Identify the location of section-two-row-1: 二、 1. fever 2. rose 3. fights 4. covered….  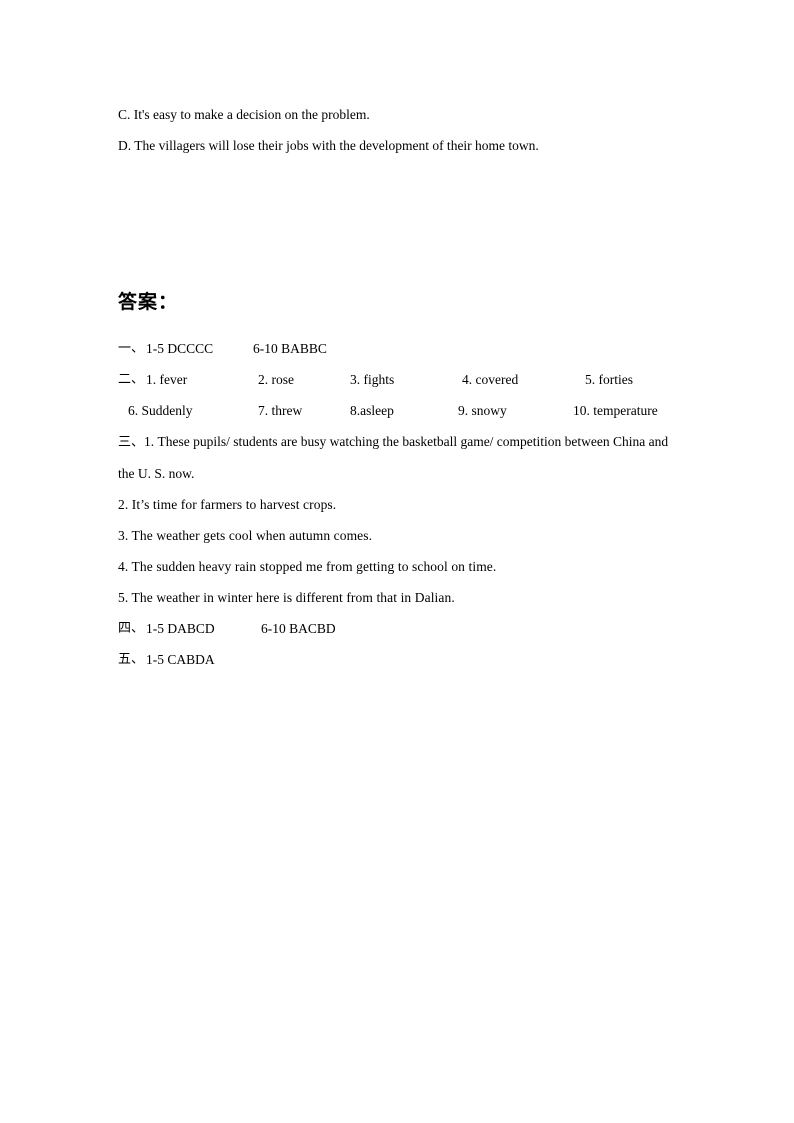
(401, 379).